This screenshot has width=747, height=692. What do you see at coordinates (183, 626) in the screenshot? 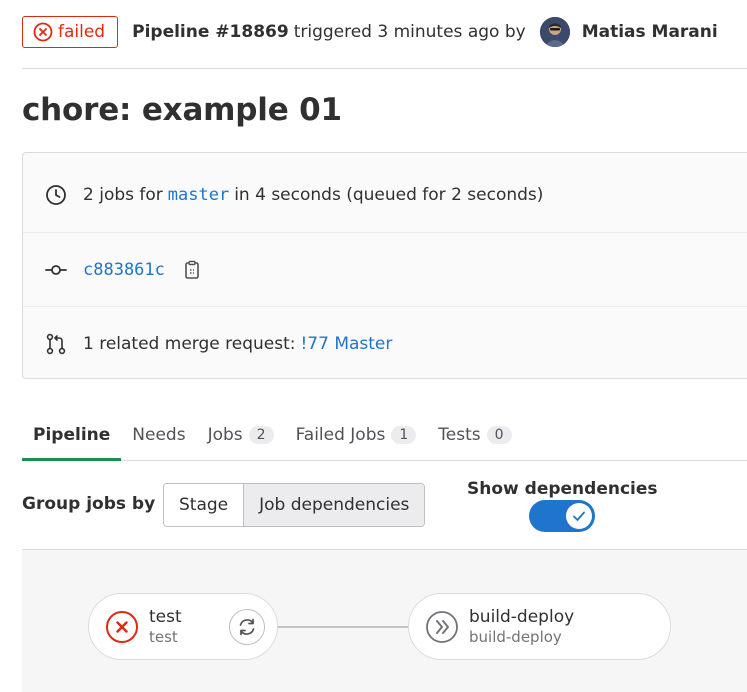
I see `job-node-test: test test` at bounding box center [183, 626].